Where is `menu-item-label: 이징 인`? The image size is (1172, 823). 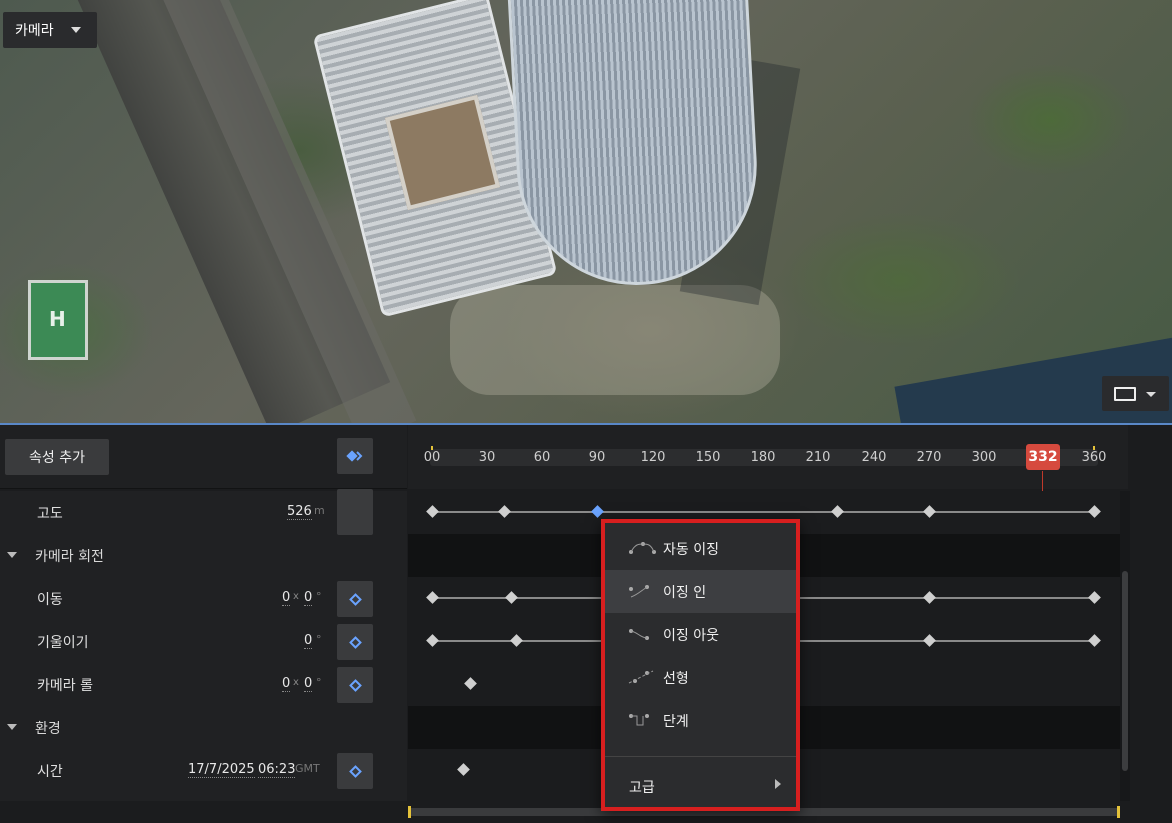
menu-item-label: 이징 인 is located at coordinates (685, 592).